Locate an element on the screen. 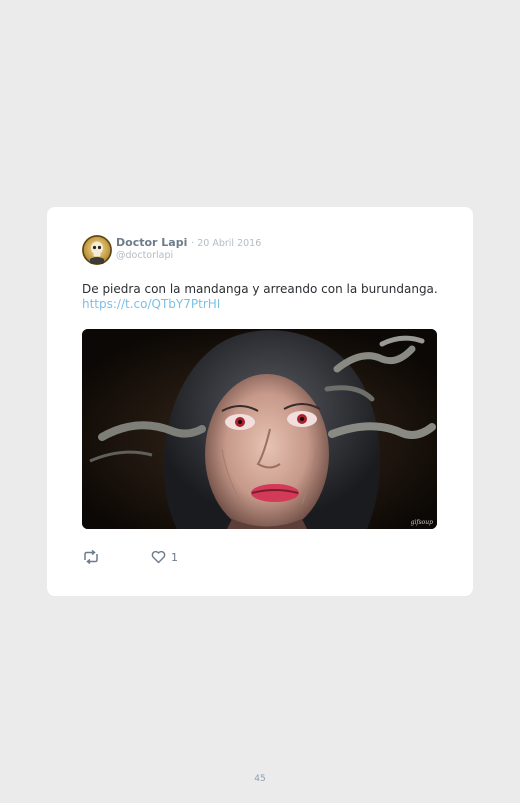 The width and height of the screenshot is (520, 803). media-watermark: gifsoup is located at coordinates (421, 522).